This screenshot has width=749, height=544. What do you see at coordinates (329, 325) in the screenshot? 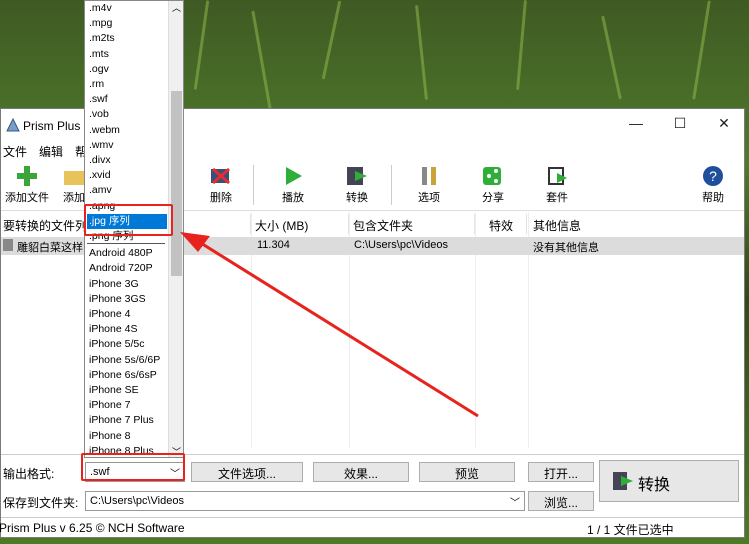
I see `annotation-arrow` at bounding box center [329, 325].